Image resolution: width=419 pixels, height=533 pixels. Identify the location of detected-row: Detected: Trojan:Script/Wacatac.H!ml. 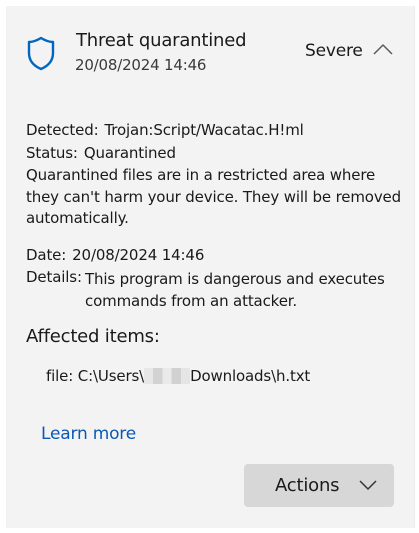
(165, 130).